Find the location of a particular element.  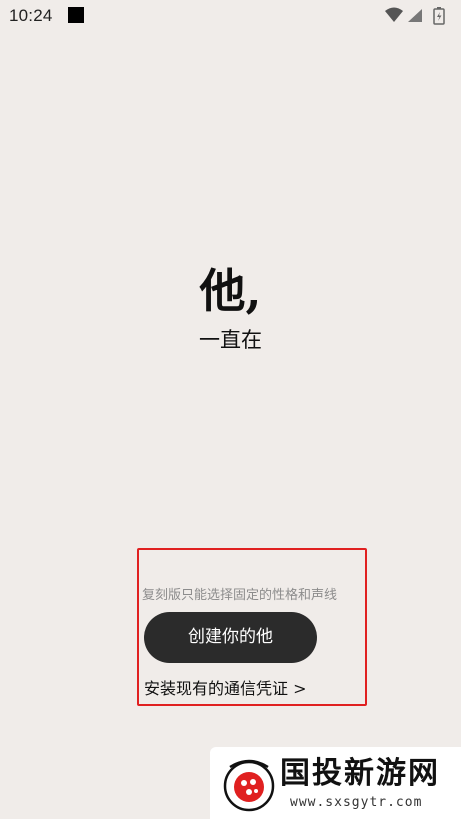

watermark: 国投新游网 www.sxsgytr.com is located at coordinates (335, 783).